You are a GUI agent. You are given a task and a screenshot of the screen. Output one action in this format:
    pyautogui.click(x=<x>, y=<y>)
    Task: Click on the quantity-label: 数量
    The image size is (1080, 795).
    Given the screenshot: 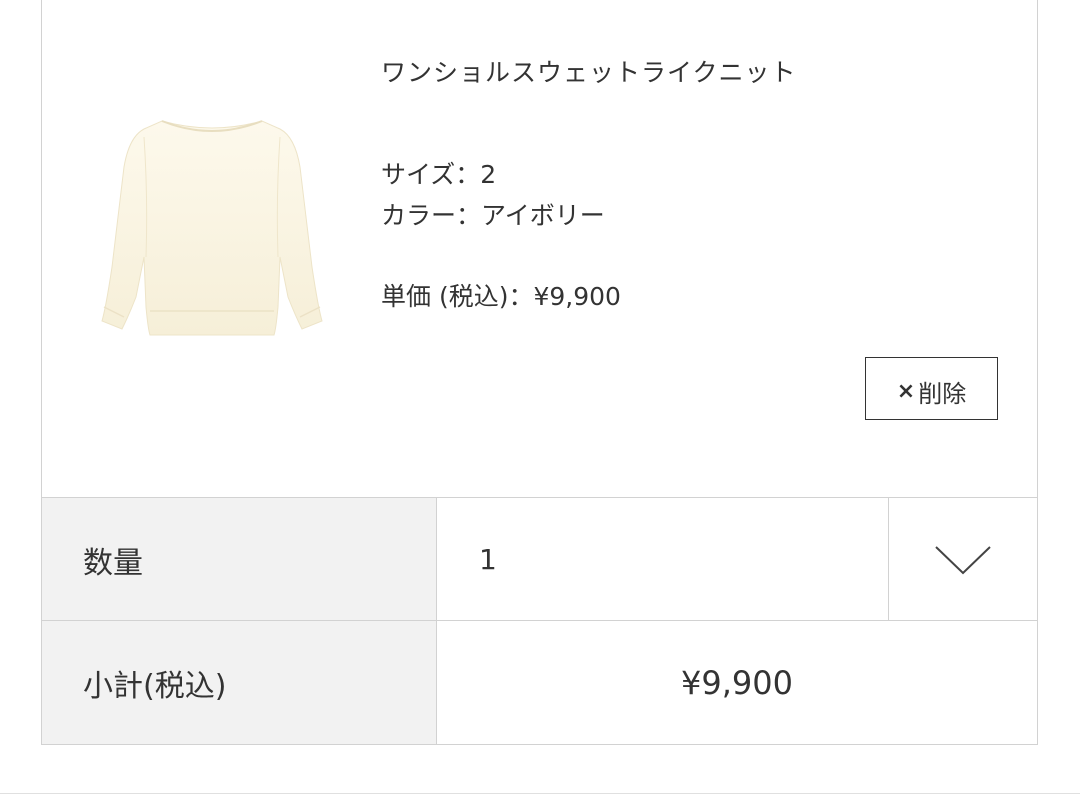 What is the action you would take?
    pyautogui.click(x=239, y=559)
    